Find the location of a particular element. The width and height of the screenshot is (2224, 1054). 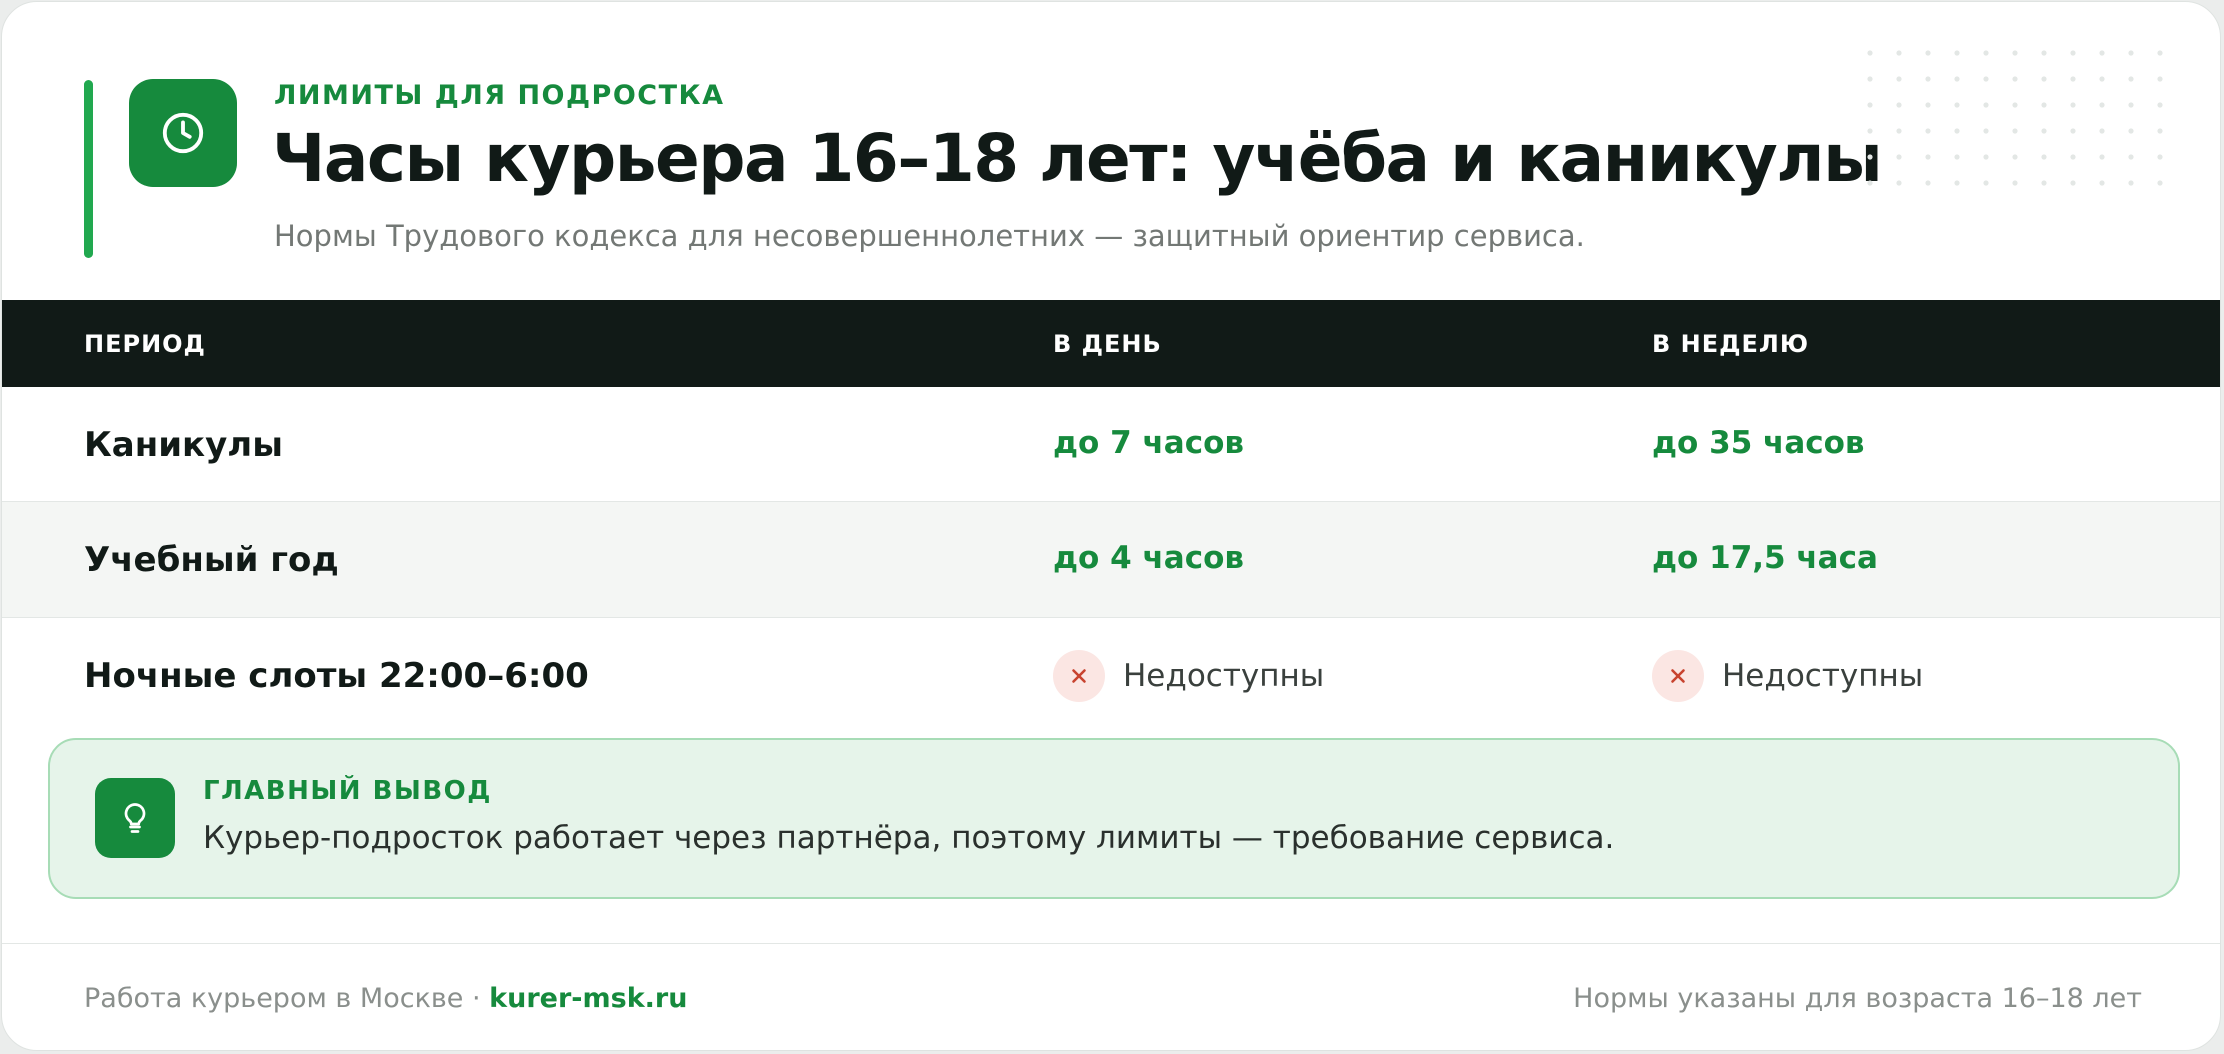

bulb-tile is located at coordinates (135, 818).